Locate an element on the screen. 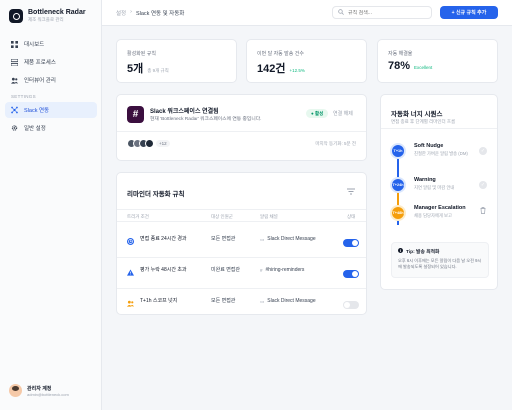 Image resolution: width=512 pixels, height=410 pixels. rule-target: 미완료 면접관 is located at coordinates (225, 270).